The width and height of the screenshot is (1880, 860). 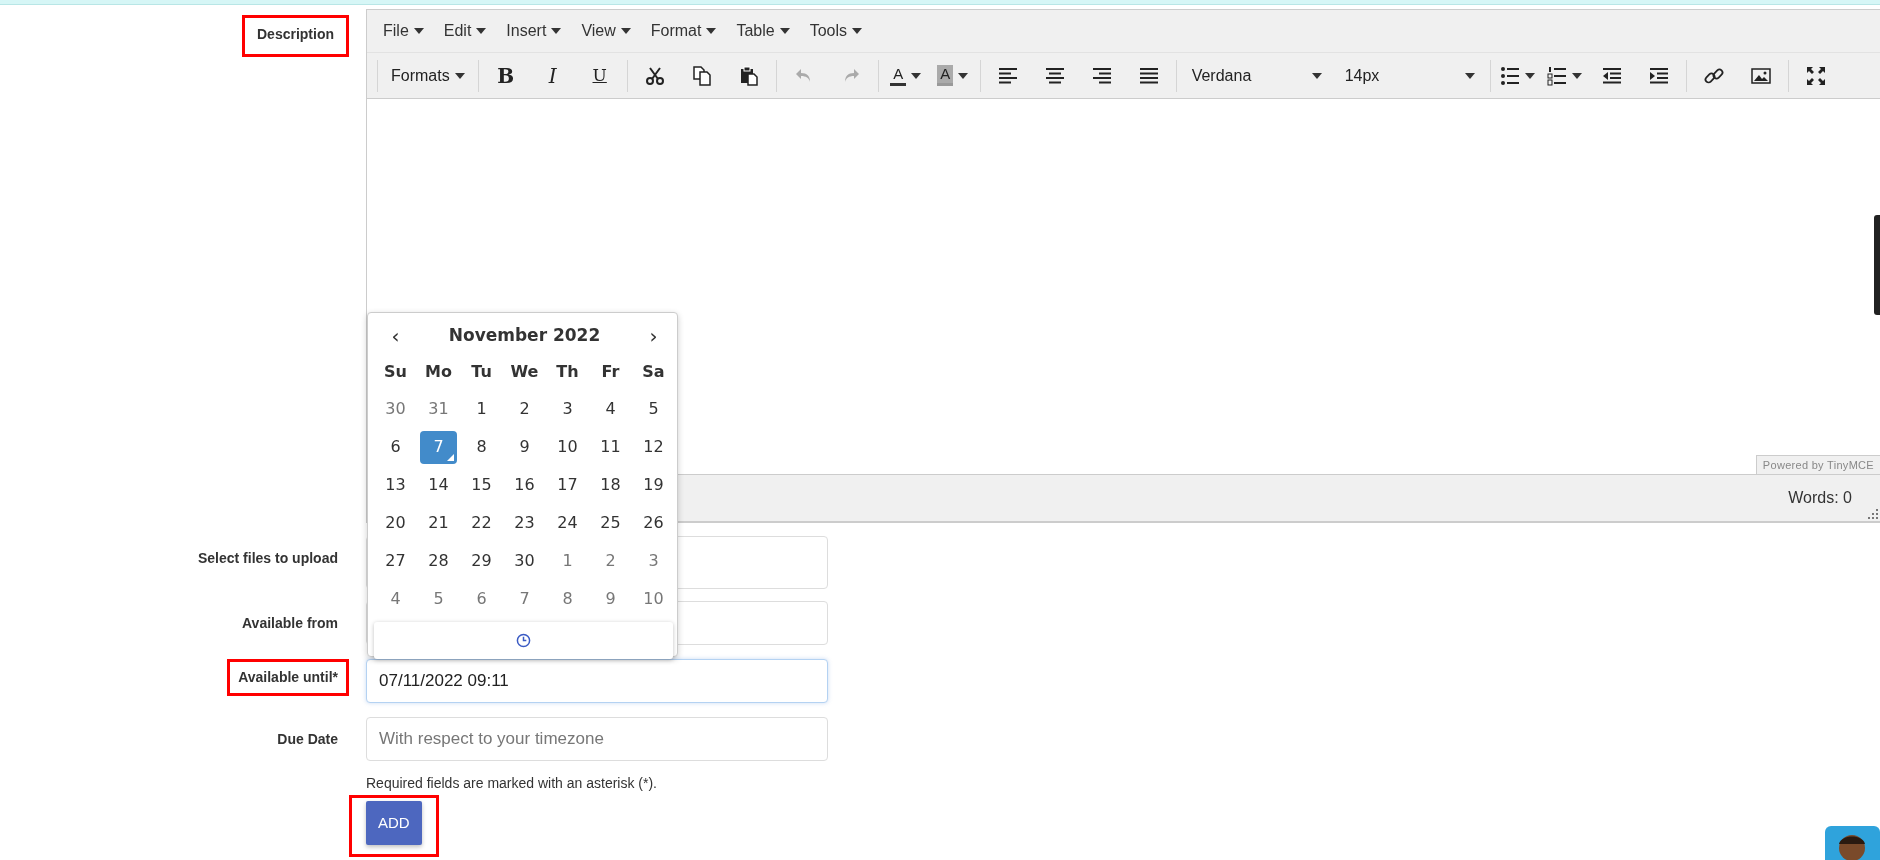 I want to click on input-field: With respect to your timezone, so click(x=597, y=739).